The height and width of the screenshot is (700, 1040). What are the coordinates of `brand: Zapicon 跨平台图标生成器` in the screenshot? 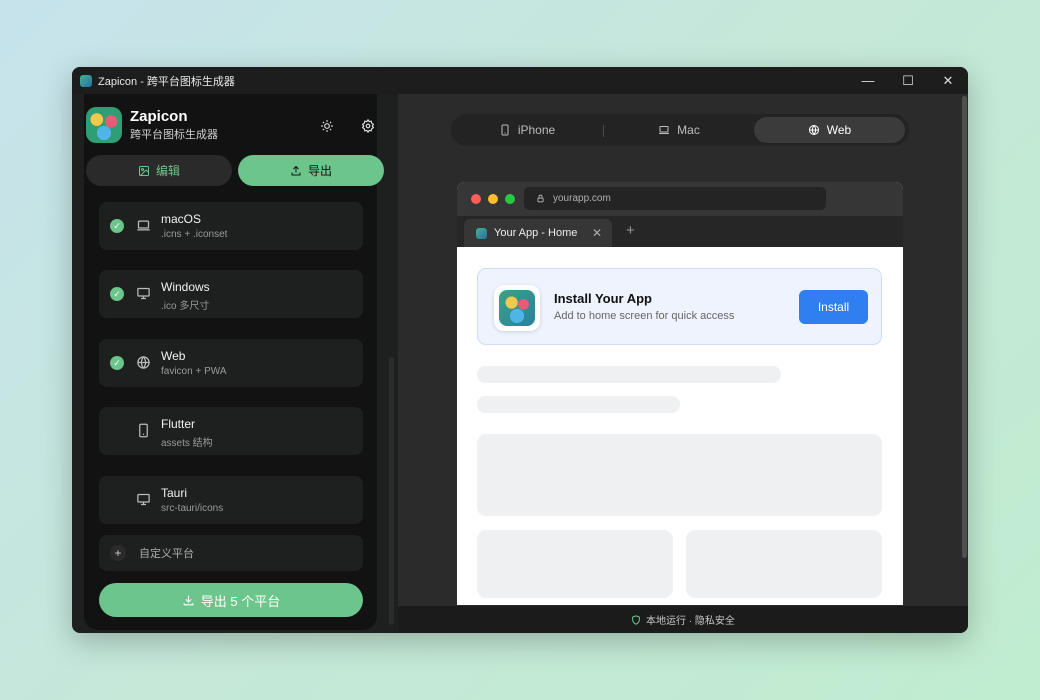 It's located at (152, 125).